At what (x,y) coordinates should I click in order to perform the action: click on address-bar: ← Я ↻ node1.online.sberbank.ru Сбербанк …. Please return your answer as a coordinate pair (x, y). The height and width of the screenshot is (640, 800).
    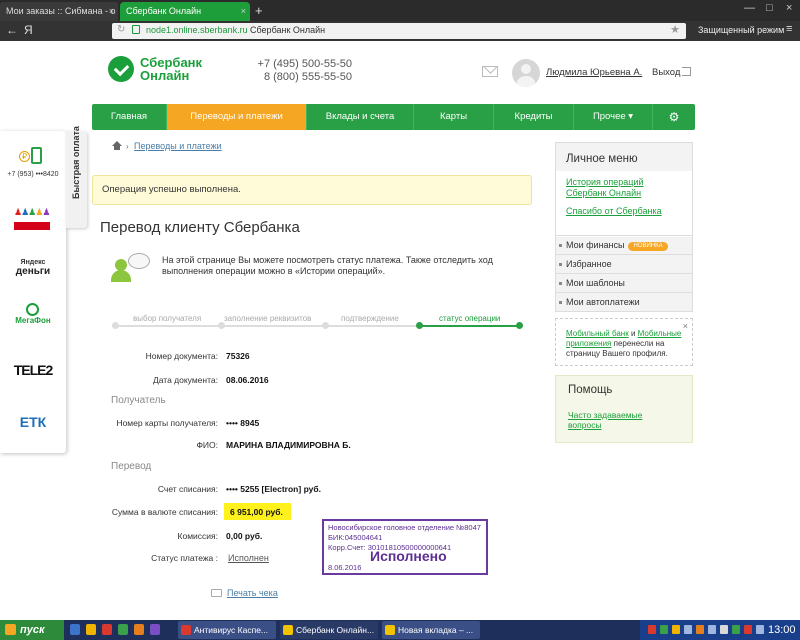
    Looking at the image, I should click on (400, 31).